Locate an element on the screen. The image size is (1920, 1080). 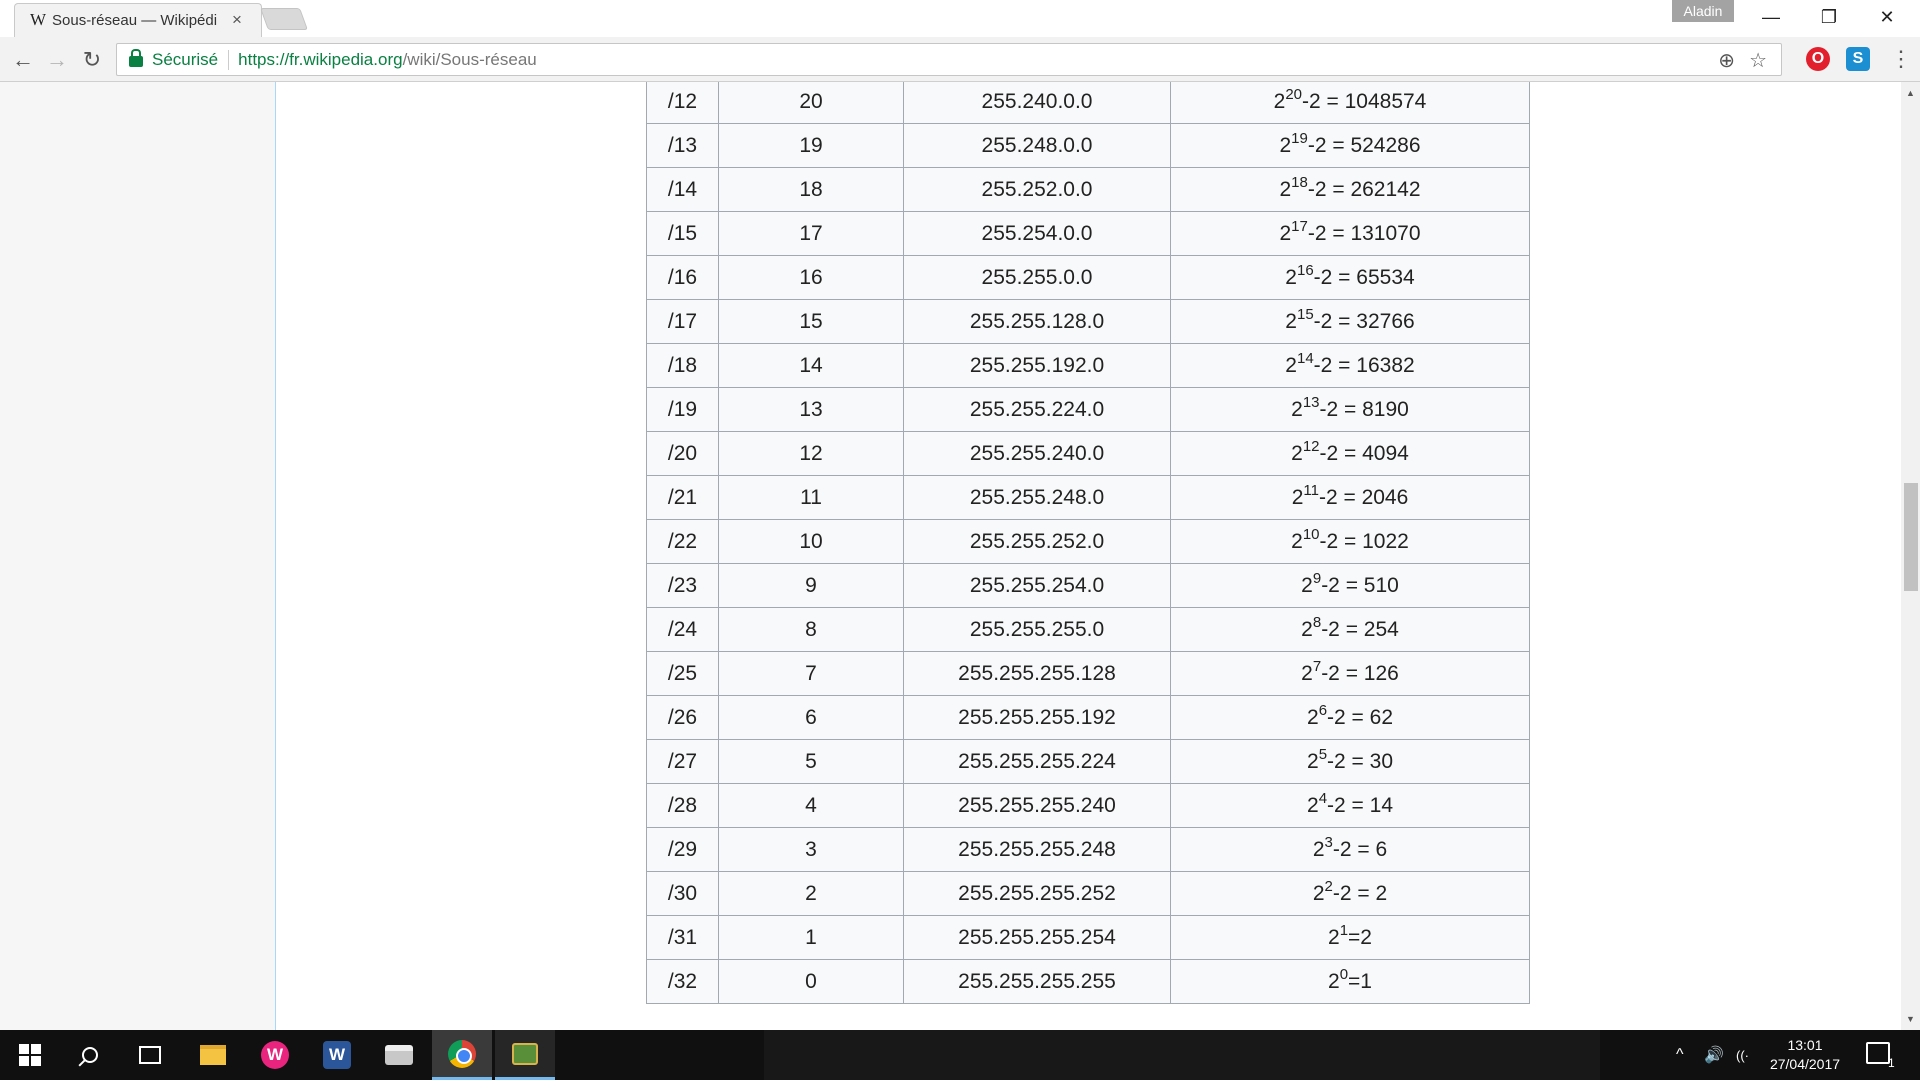
host-bits-cell: 20 is located at coordinates (811, 103).